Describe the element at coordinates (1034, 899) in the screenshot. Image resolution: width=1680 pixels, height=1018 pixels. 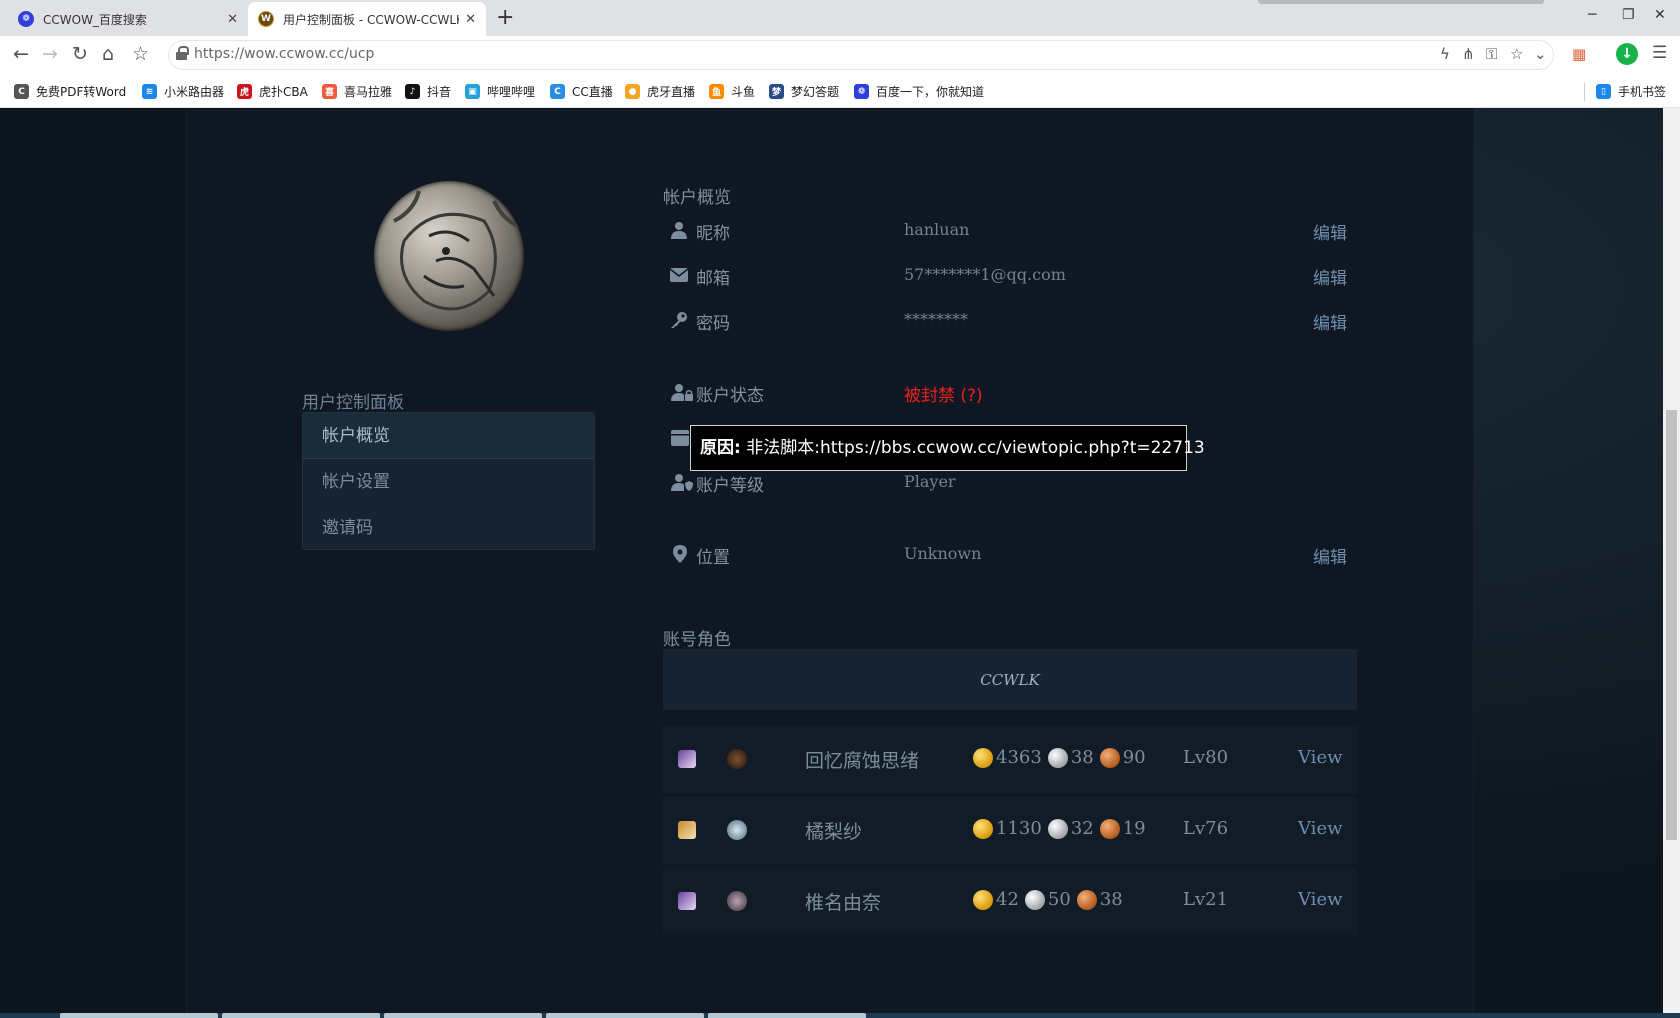
I see `silver-coin-icon` at that location.